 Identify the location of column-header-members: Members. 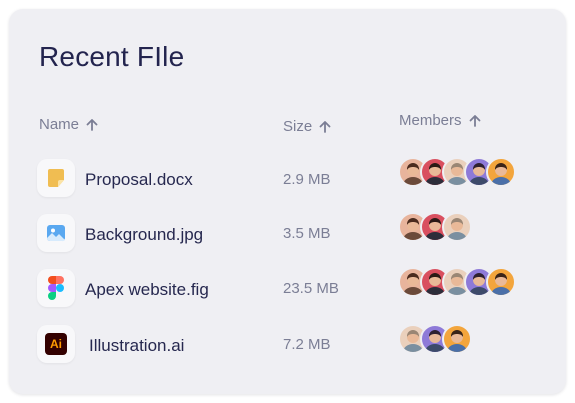
(440, 120).